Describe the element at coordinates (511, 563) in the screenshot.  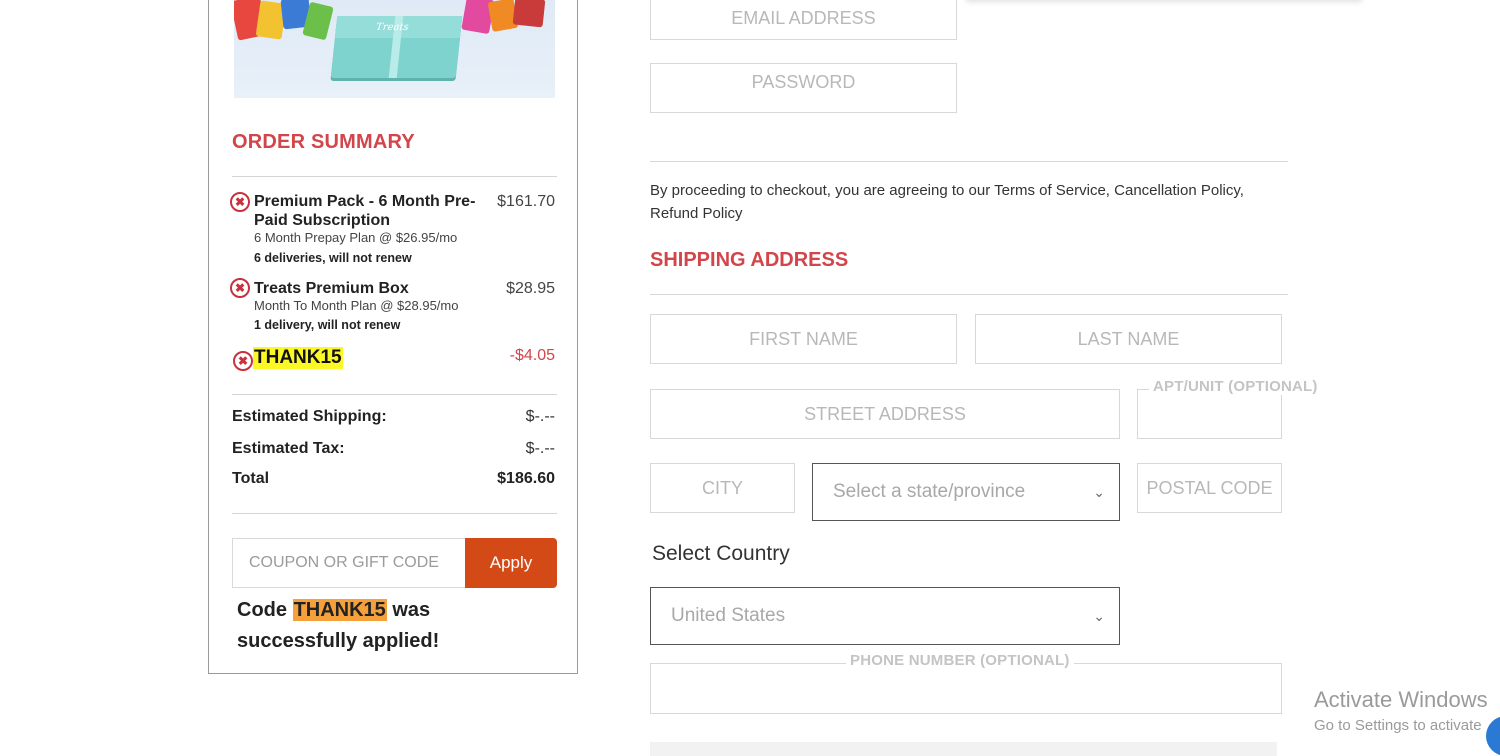
I see `apply-coupon-button: Apply` at that location.